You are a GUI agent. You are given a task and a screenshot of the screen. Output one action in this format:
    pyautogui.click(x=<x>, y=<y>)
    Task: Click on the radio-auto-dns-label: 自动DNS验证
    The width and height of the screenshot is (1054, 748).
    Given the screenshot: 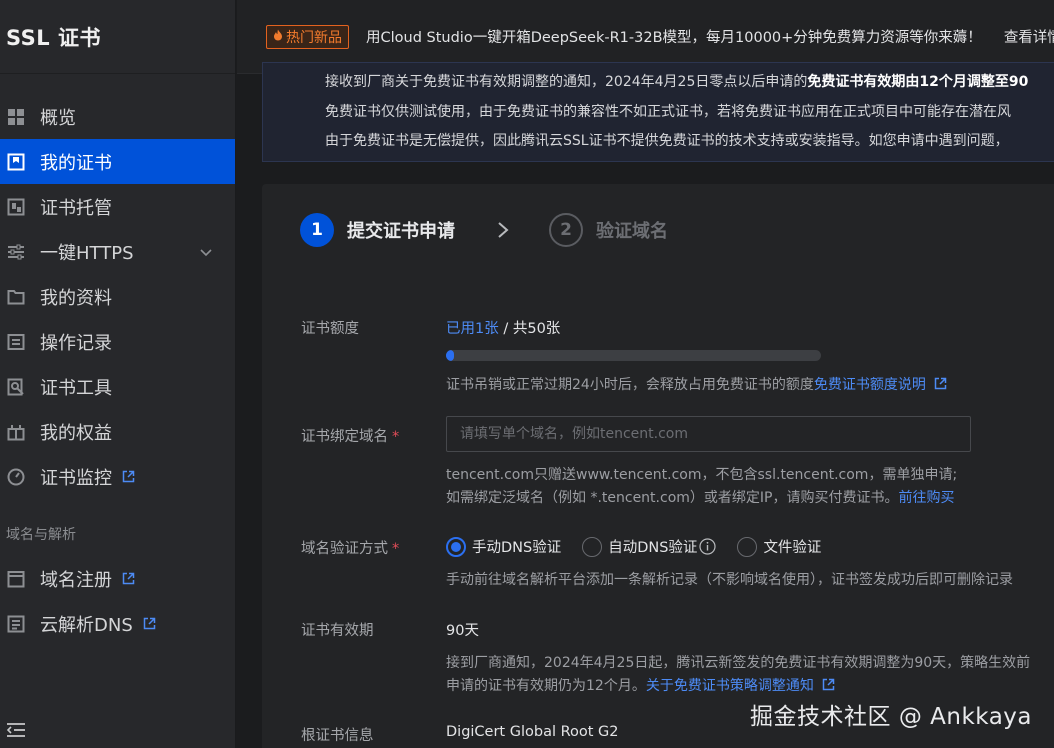 What is the action you would take?
    pyautogui.click(x=653, y=548)
    